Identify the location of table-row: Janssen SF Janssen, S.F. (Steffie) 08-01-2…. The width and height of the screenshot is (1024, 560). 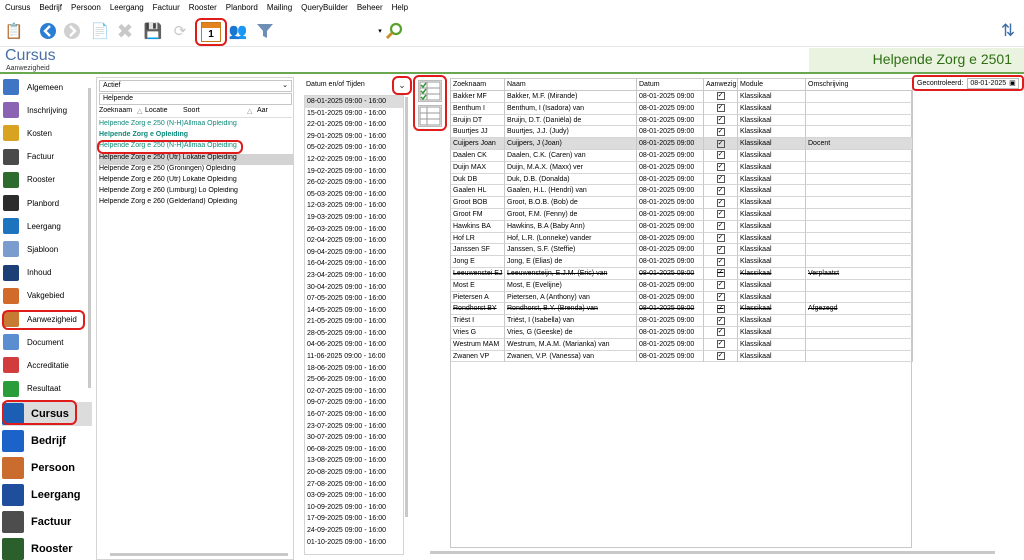
(682, 250).